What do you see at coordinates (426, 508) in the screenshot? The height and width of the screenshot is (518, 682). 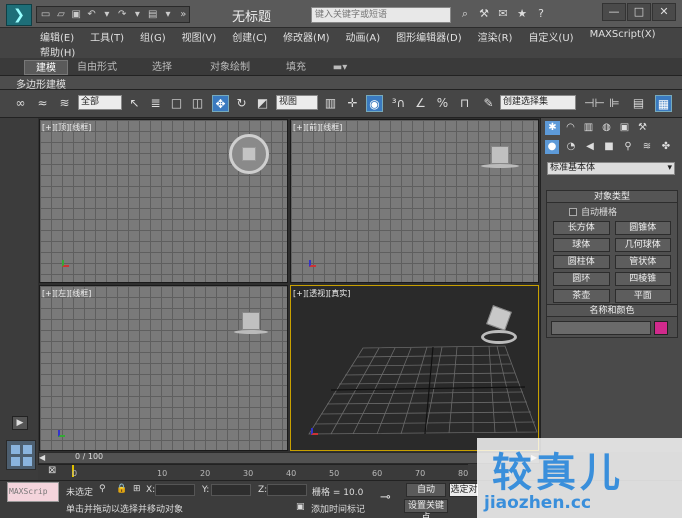 I see `set-key-button: 设置关键点` at bounding box center [426, 508].